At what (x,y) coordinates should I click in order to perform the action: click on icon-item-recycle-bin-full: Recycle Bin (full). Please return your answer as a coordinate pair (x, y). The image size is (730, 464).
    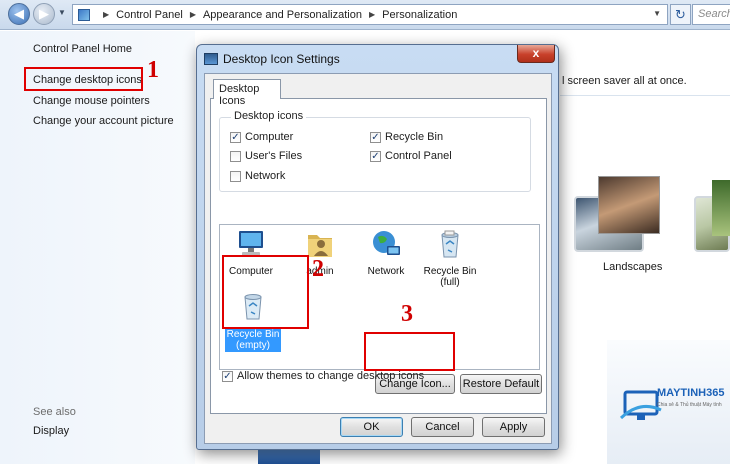
    Looking at the image, I should click on (450, 258).